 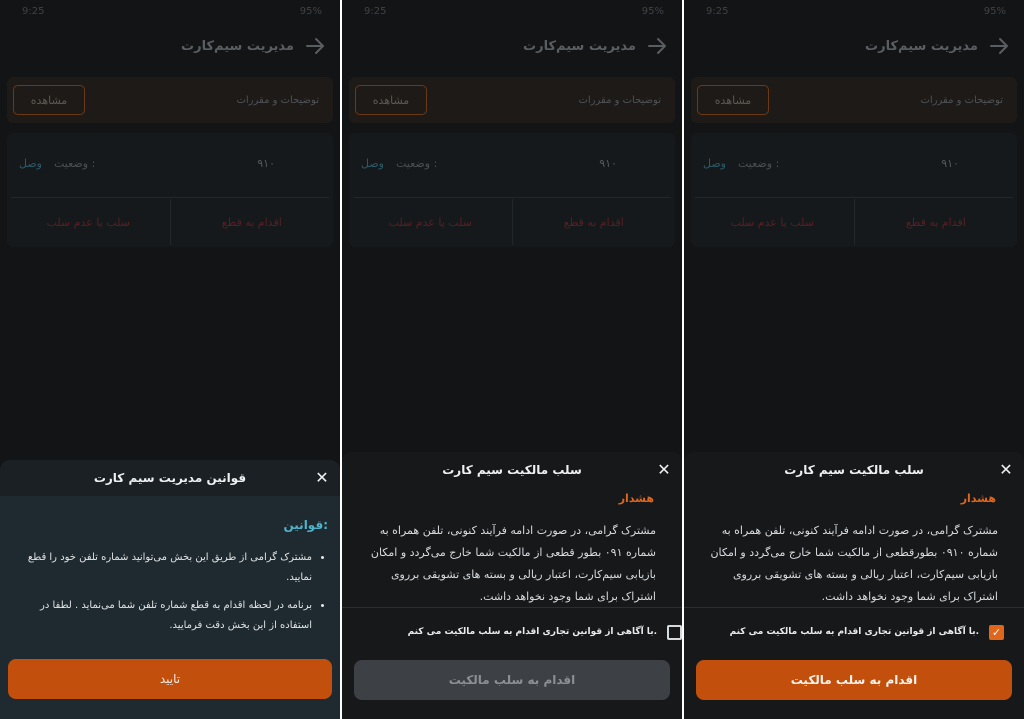 What do you see at coordinates (674, 632) in the screenshot?
I see `agree-checkbox` at bounding box center [674, 632].